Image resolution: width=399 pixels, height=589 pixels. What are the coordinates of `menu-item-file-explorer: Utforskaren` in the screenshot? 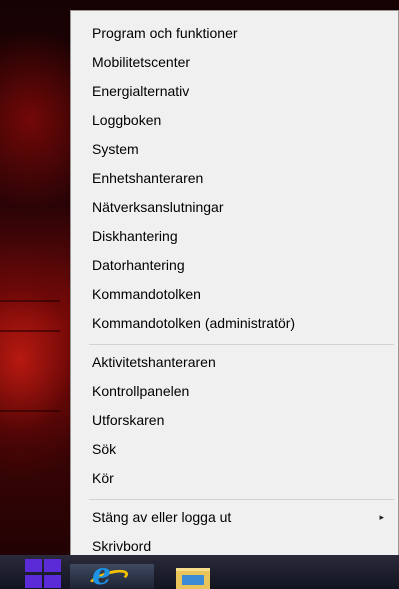 It's located at (234, 420).